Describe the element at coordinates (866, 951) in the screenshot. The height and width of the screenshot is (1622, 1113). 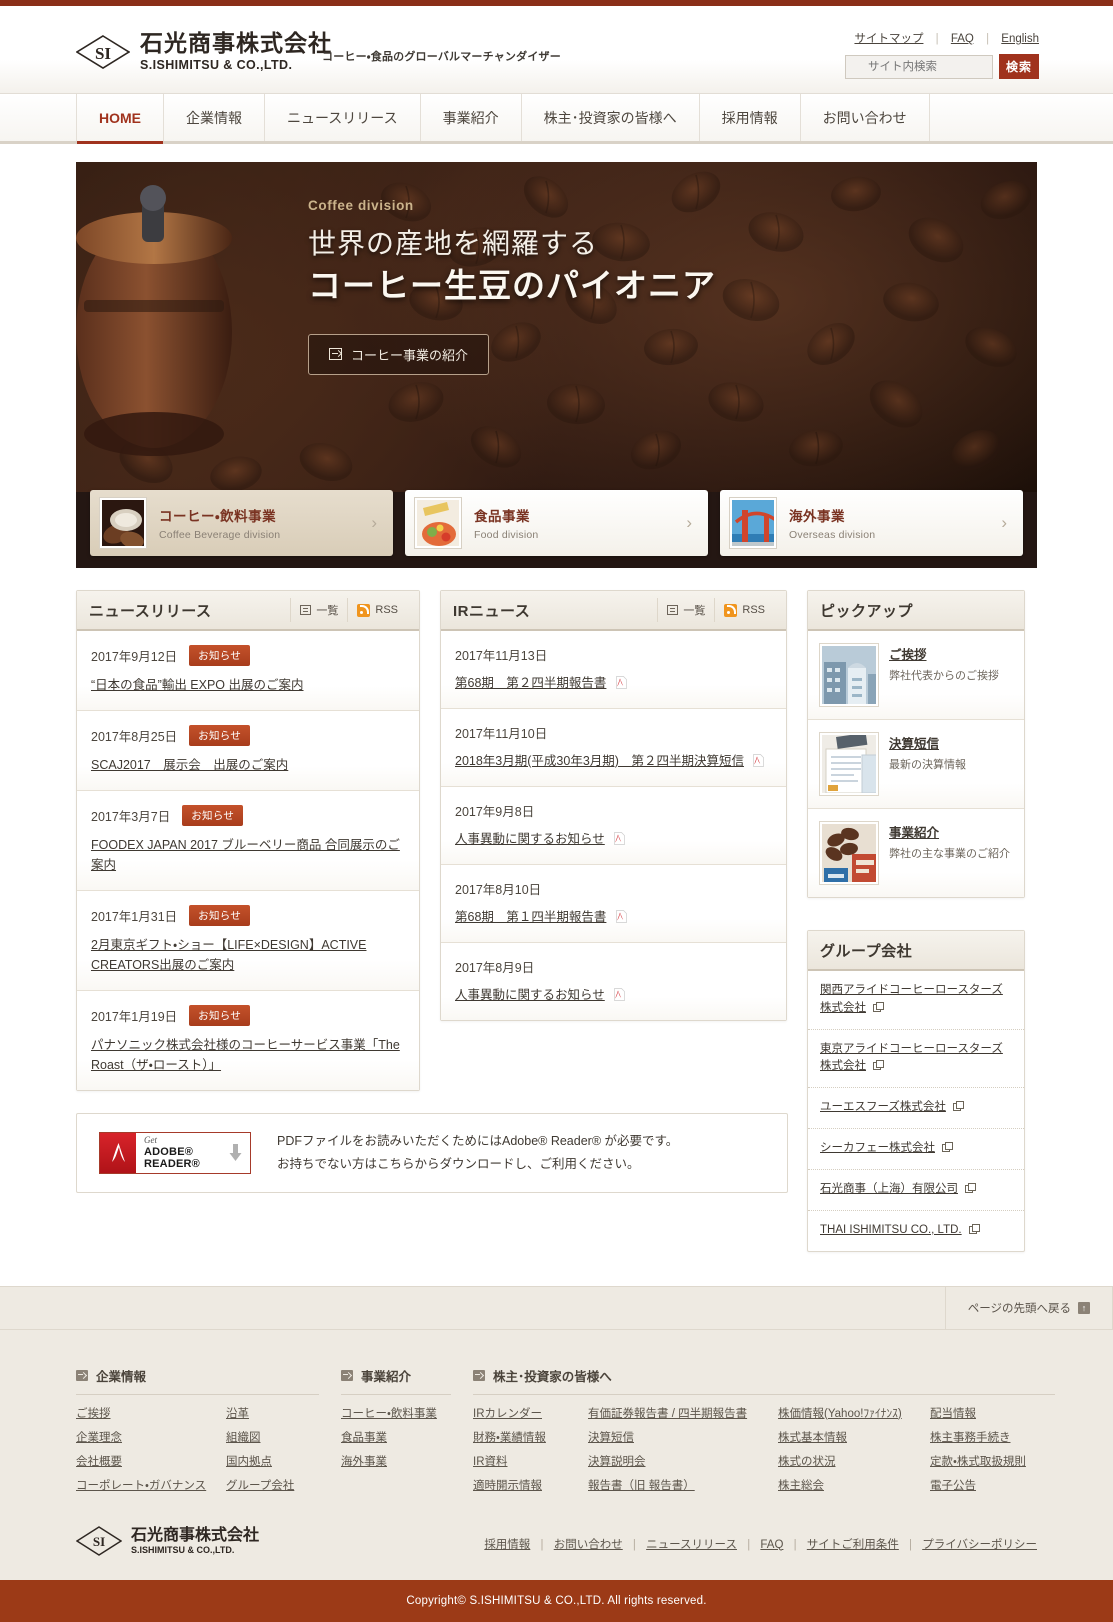
I see `group-panel-title: グループ会社` at that location.